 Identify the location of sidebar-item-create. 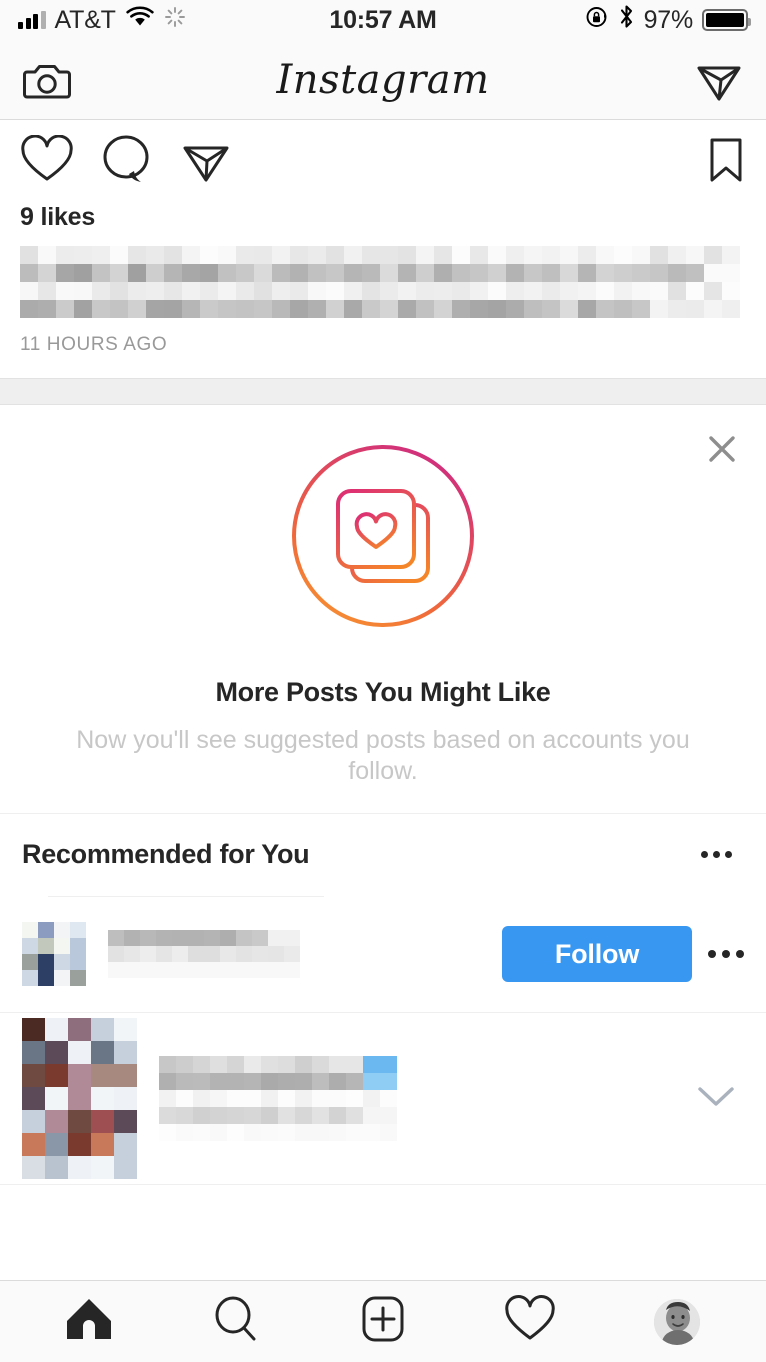
(383, 1322).